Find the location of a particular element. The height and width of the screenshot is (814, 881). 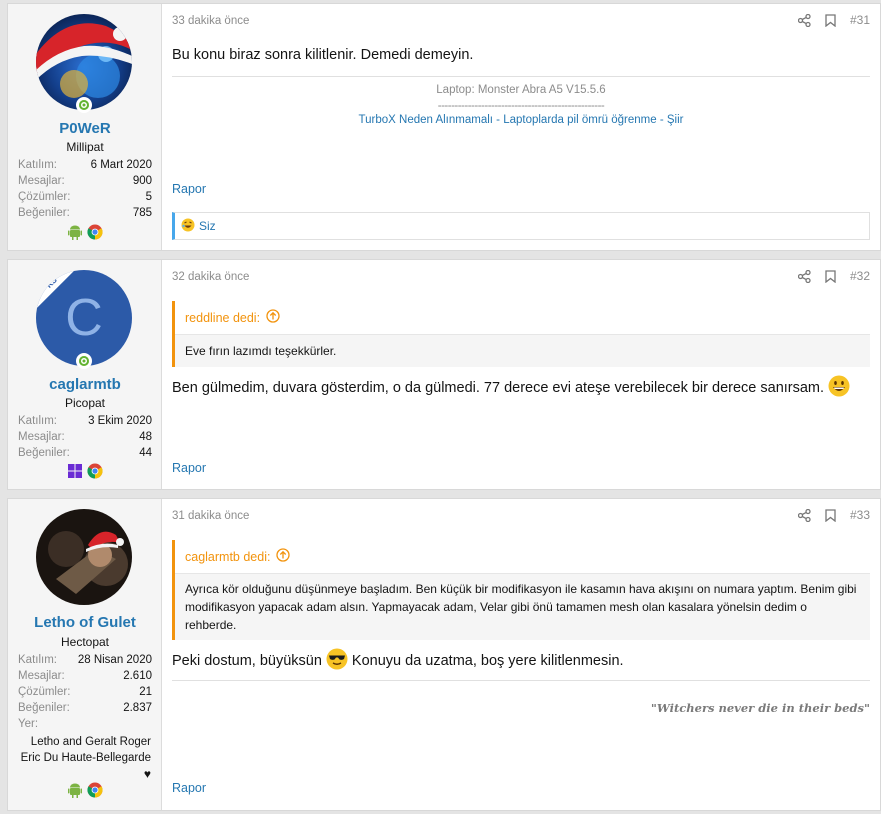

post-time: 32 dakika önce is located at coordinates (210, 277).